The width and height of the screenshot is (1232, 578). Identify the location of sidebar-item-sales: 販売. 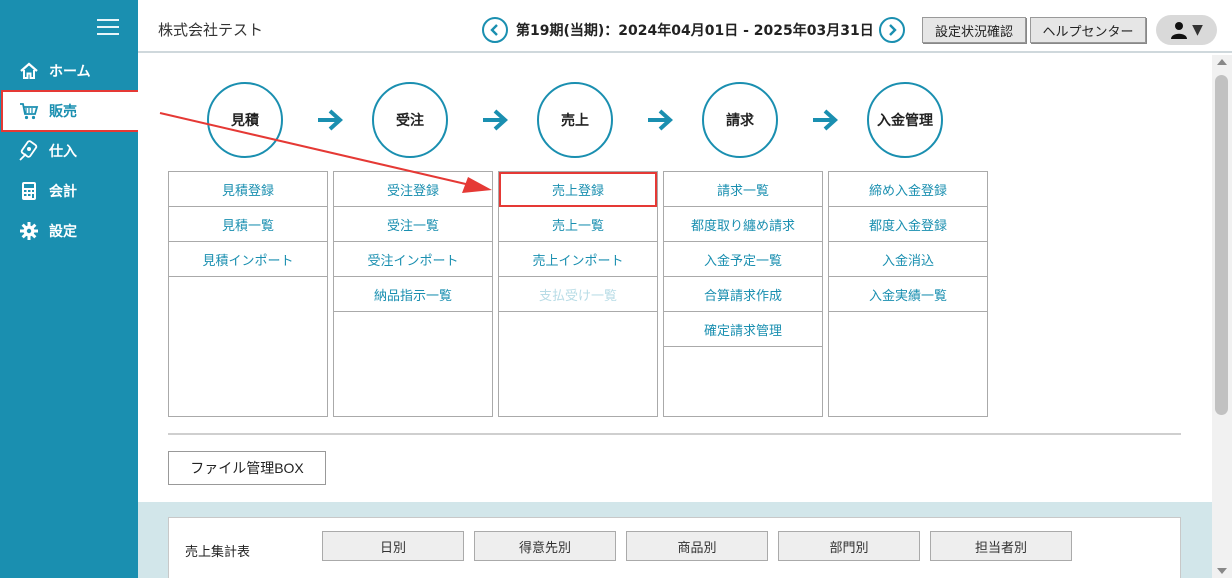
(72, 111).